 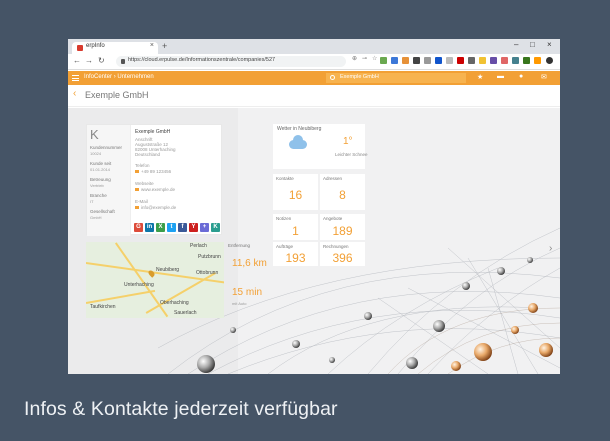 What do you see at coordinates (516, 44) in the screenshot?
I see `minimize-button: –` at bounding box center [516, 44].